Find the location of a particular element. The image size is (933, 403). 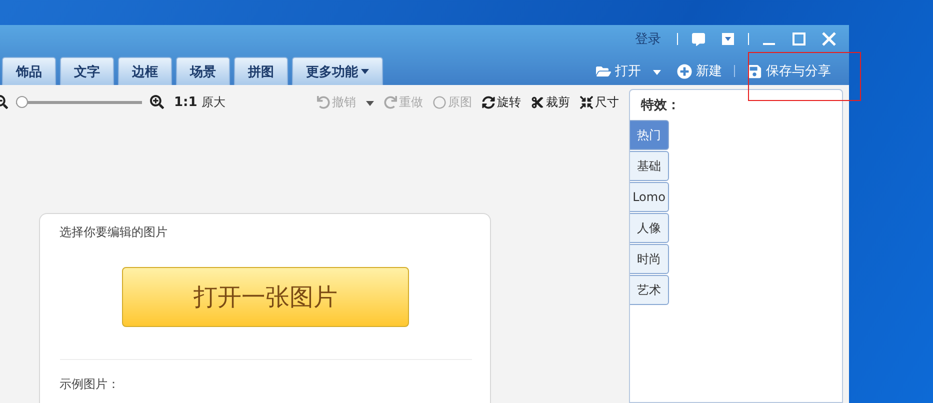

toolbar-action: 打开 is located at coordinates (628, 71).